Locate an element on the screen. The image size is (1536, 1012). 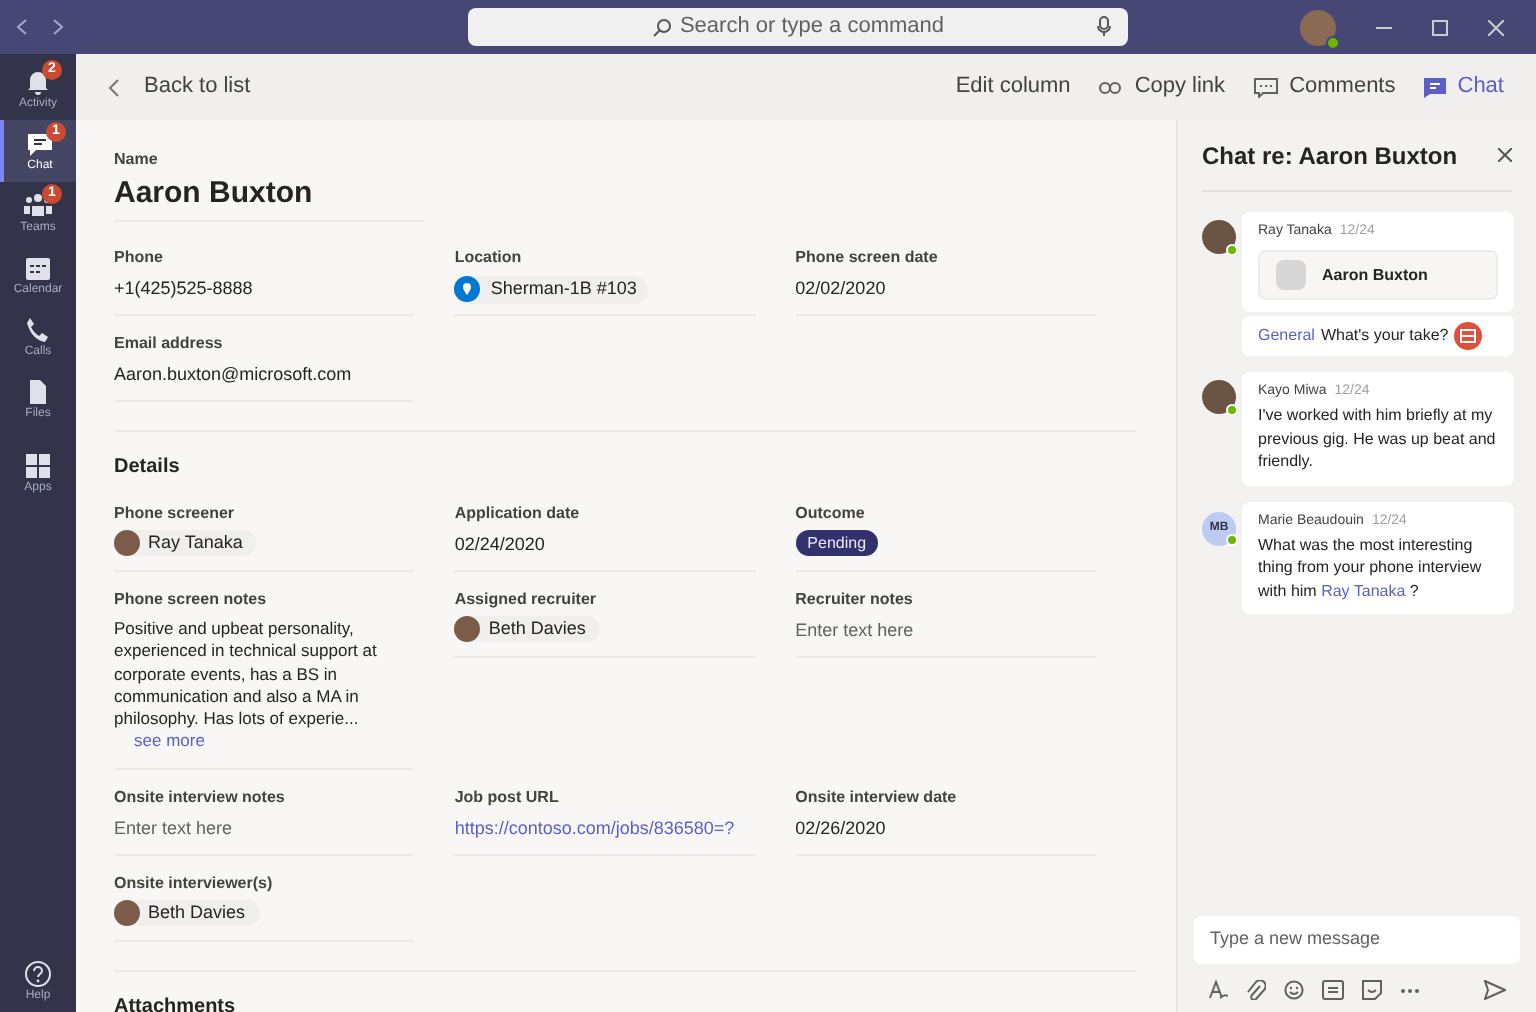
field-value: Aaron.buxton@microsoft.com is located at coordinates (233, 375).